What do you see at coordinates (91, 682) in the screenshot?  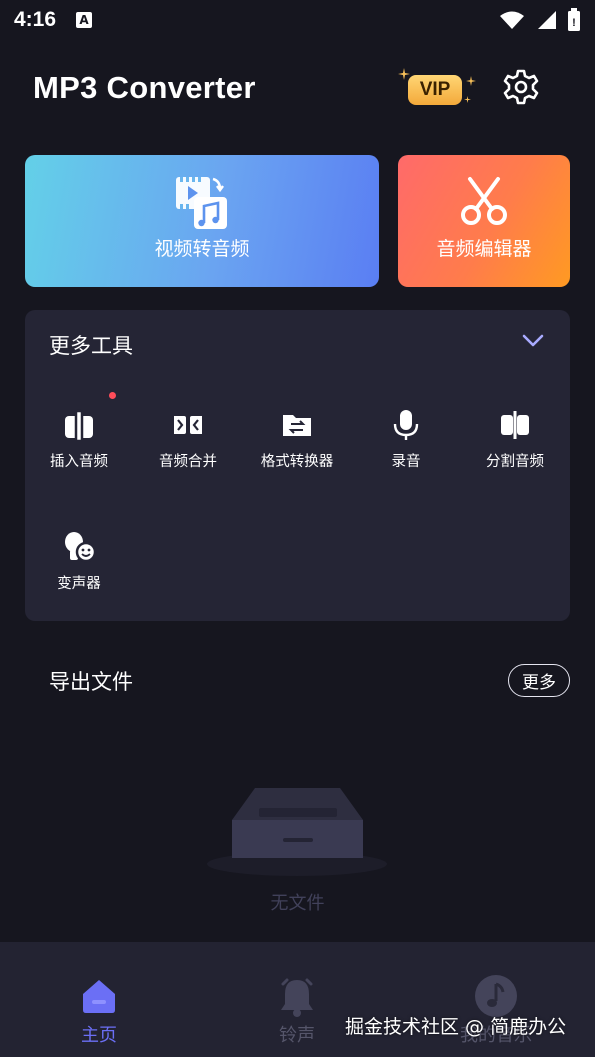 I see `export-files-title: 导出文件` at bounding box center [91, 682].